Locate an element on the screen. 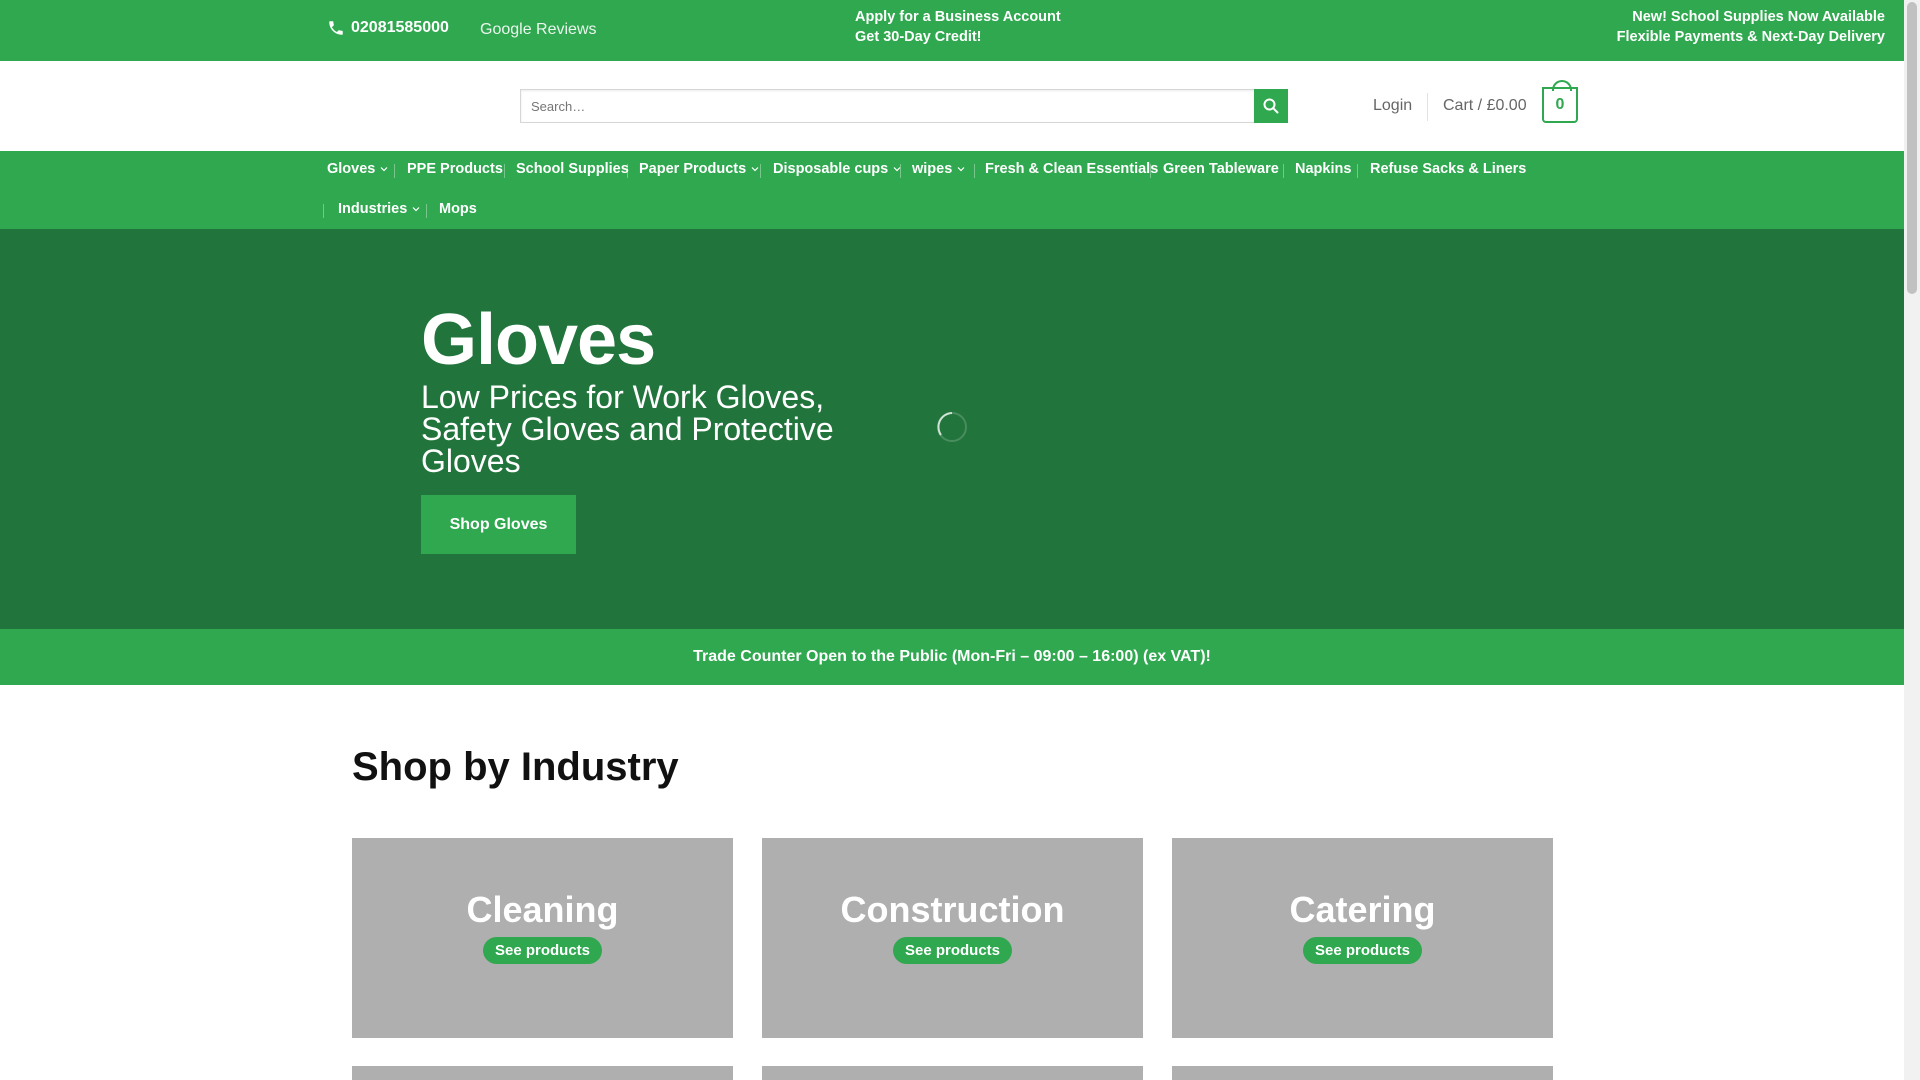 This screenshot has width=1920, height=1080. industry-card-title: Construction is located at coordinates (952, 909).